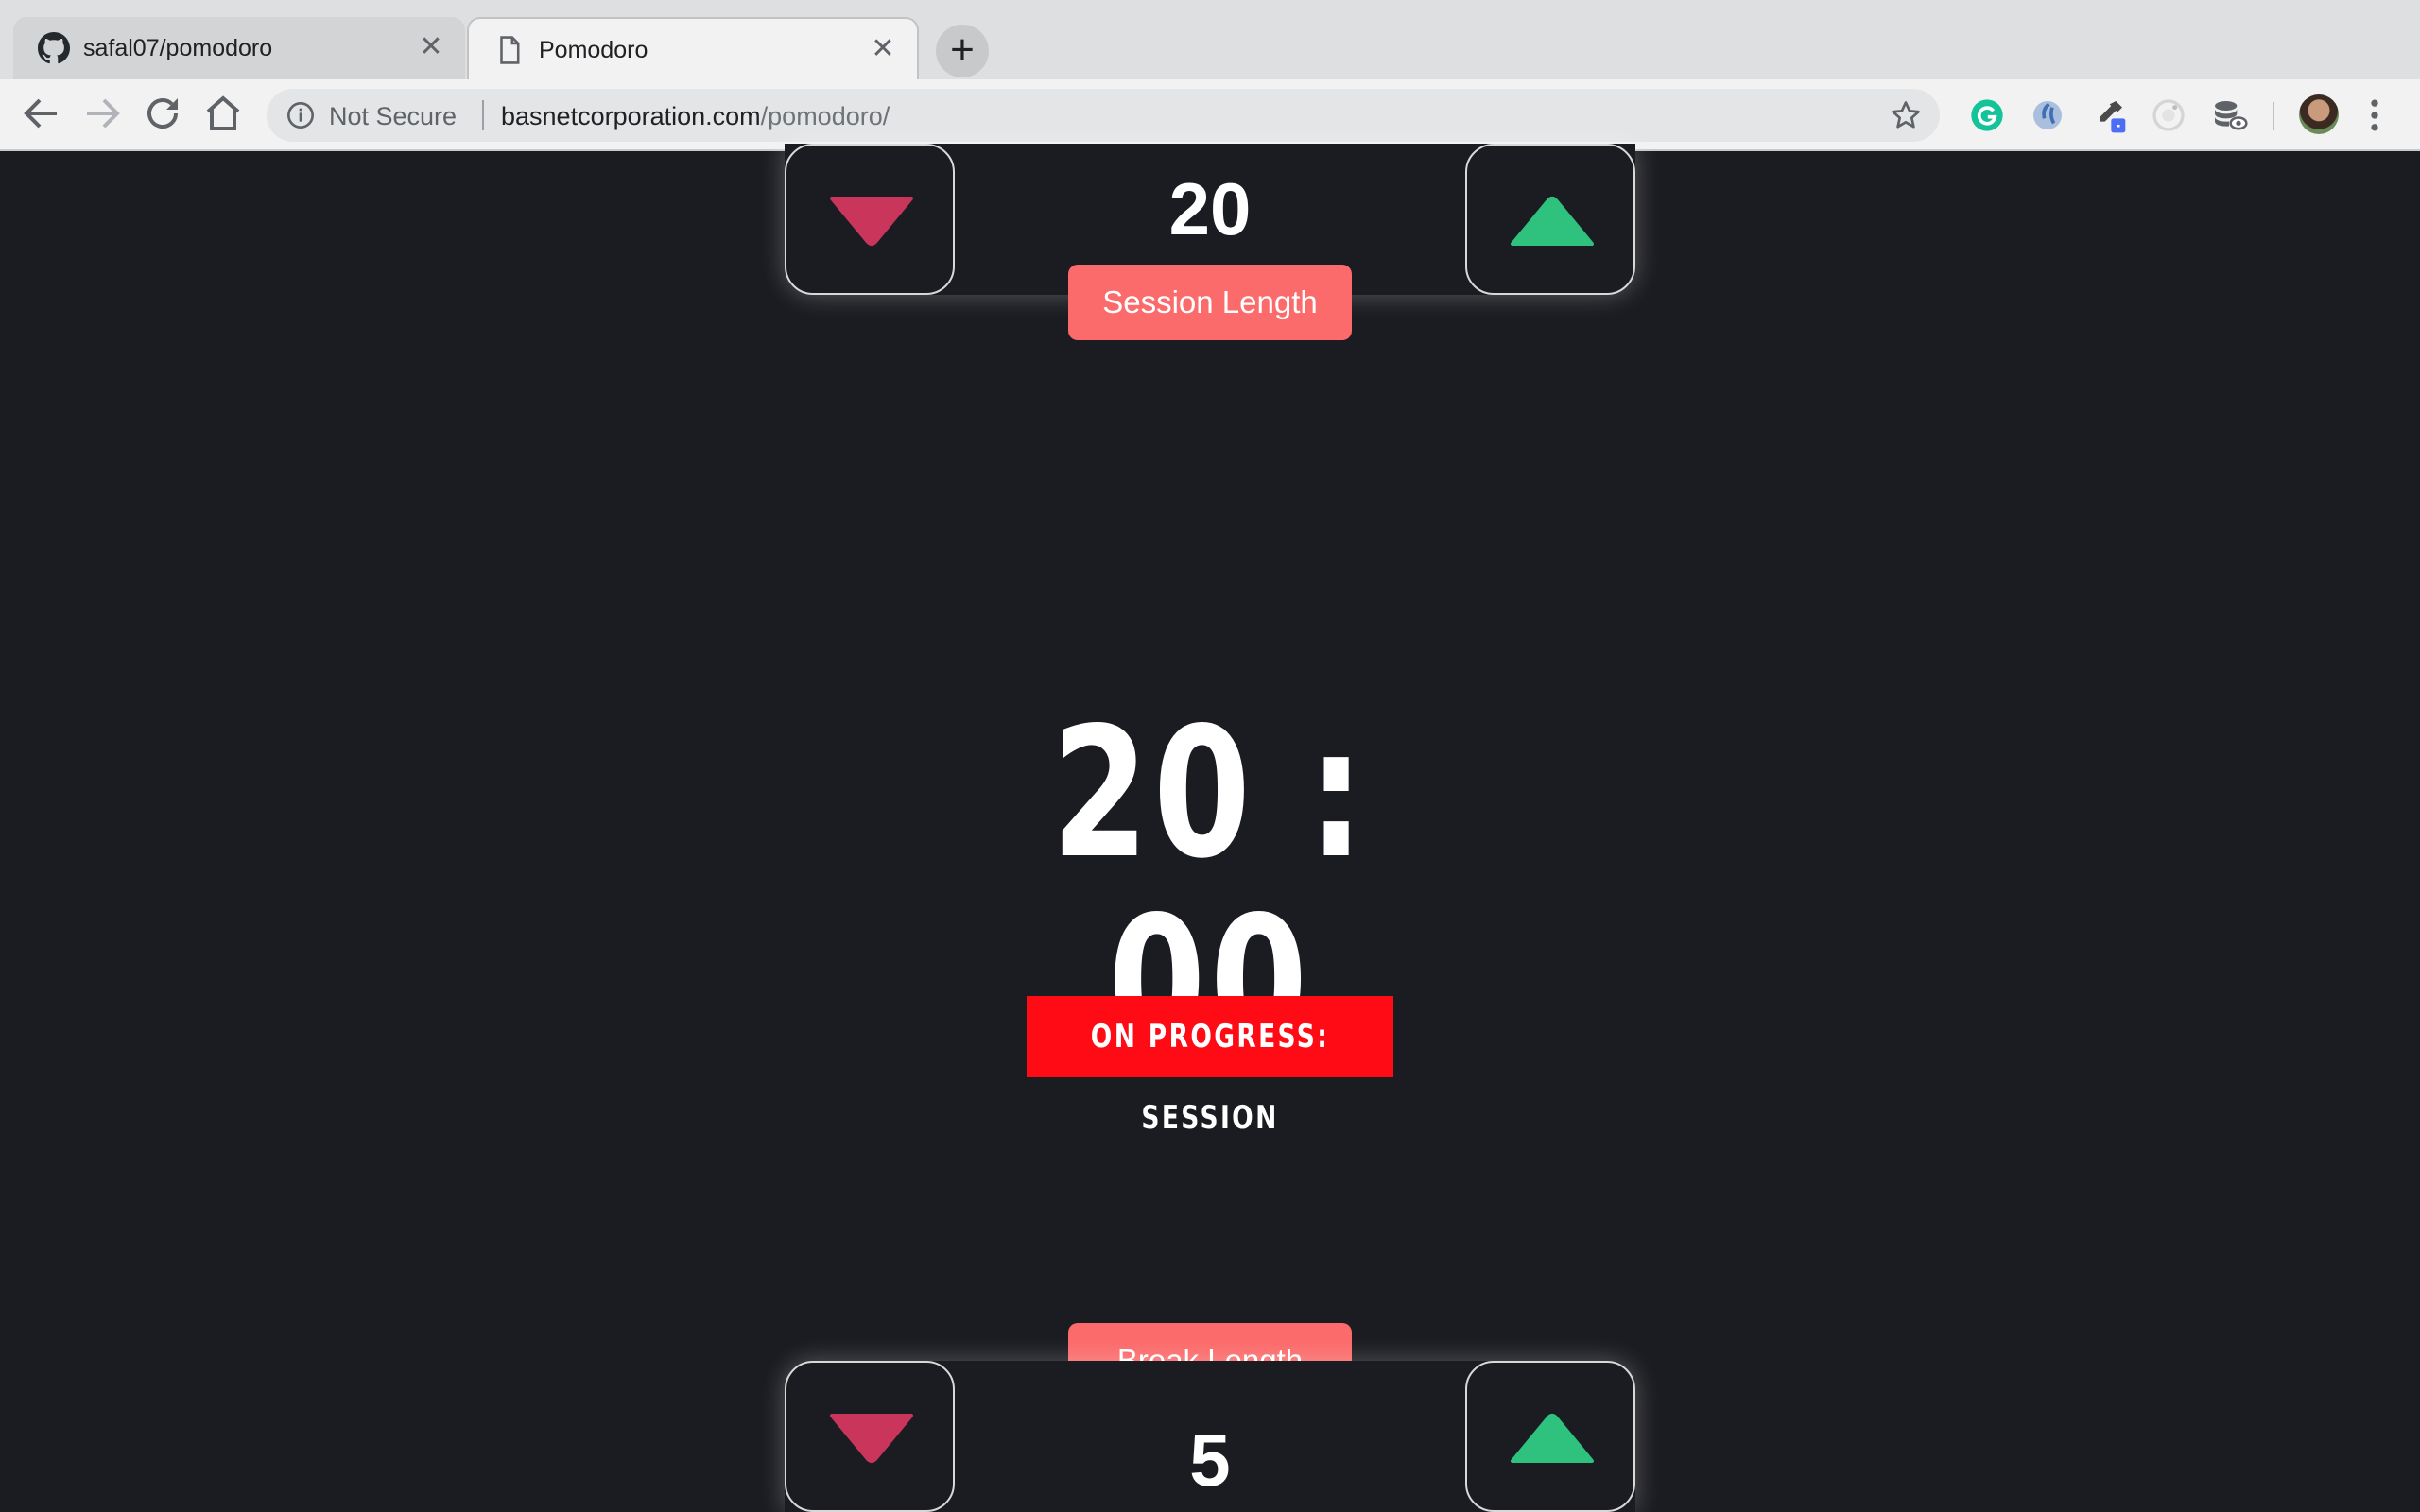 This screenshot has height=1512, width=2420. What do you see at coordinates (393, 116) in the screenshot?
I see `security-label: Not Secure` at bounding box center [393, 116].